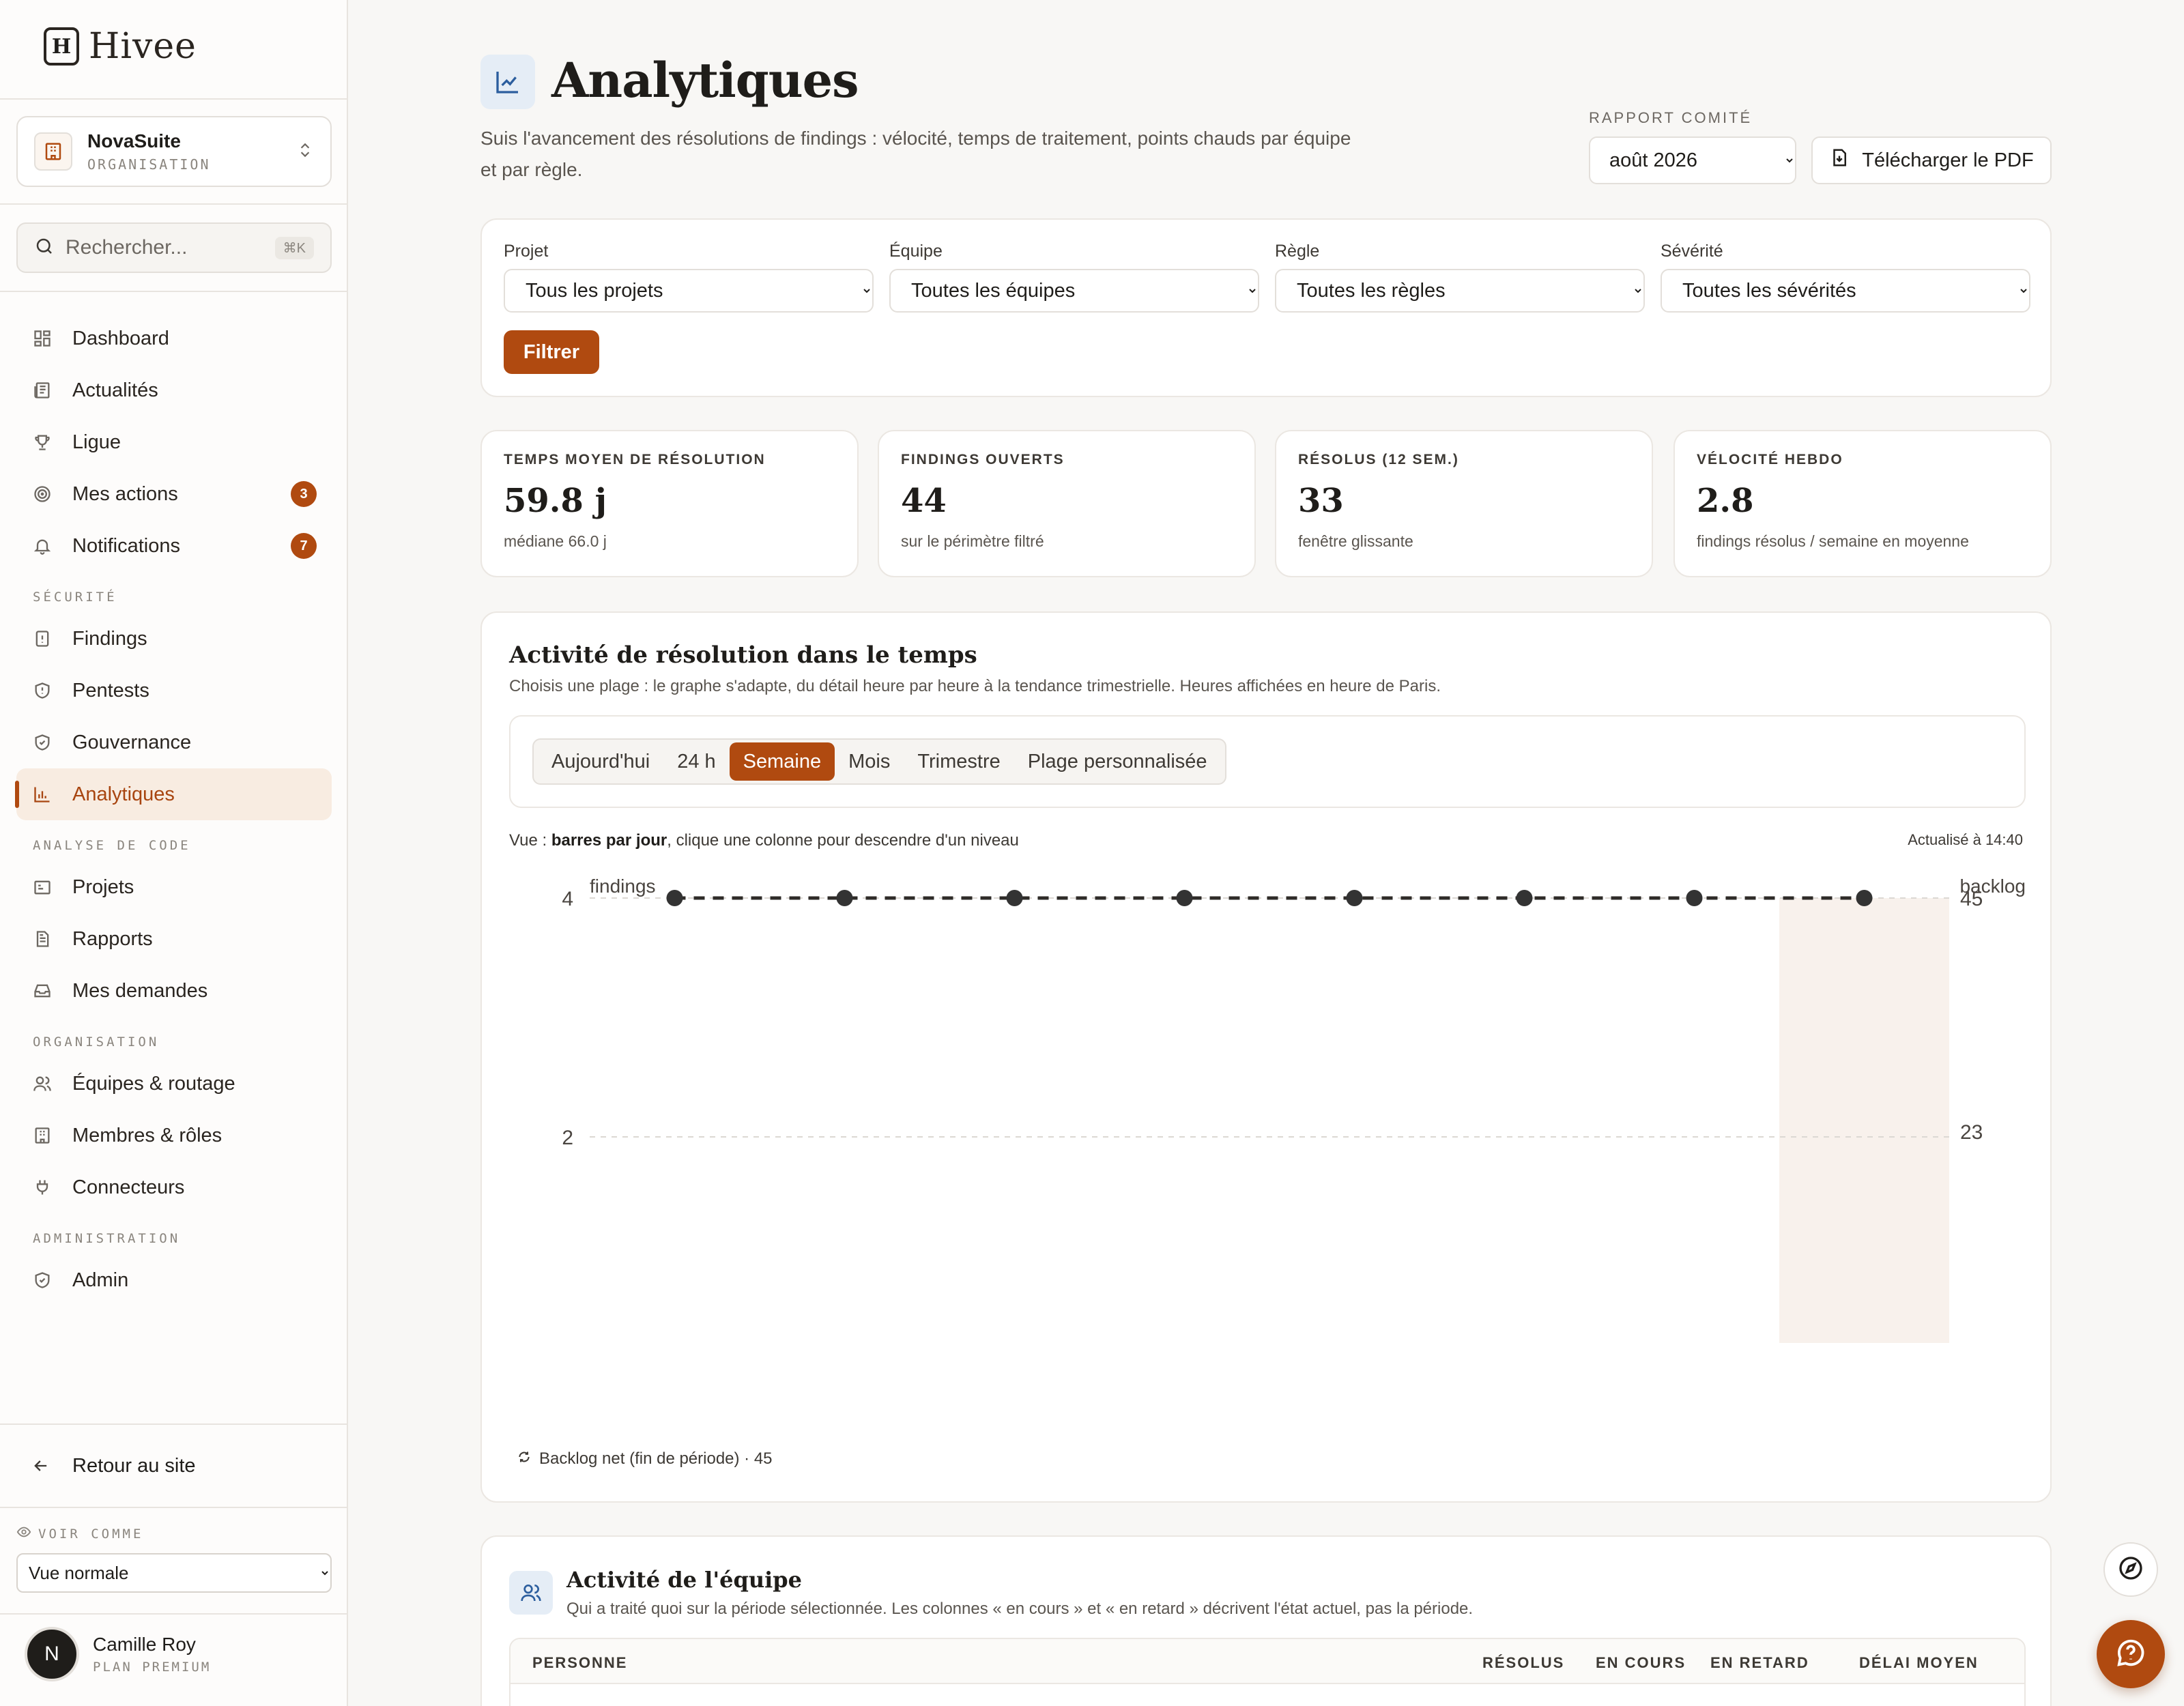 This screenshot has width=2184, height=1706. I want to click on dashboard-icon, so click(42, 339).